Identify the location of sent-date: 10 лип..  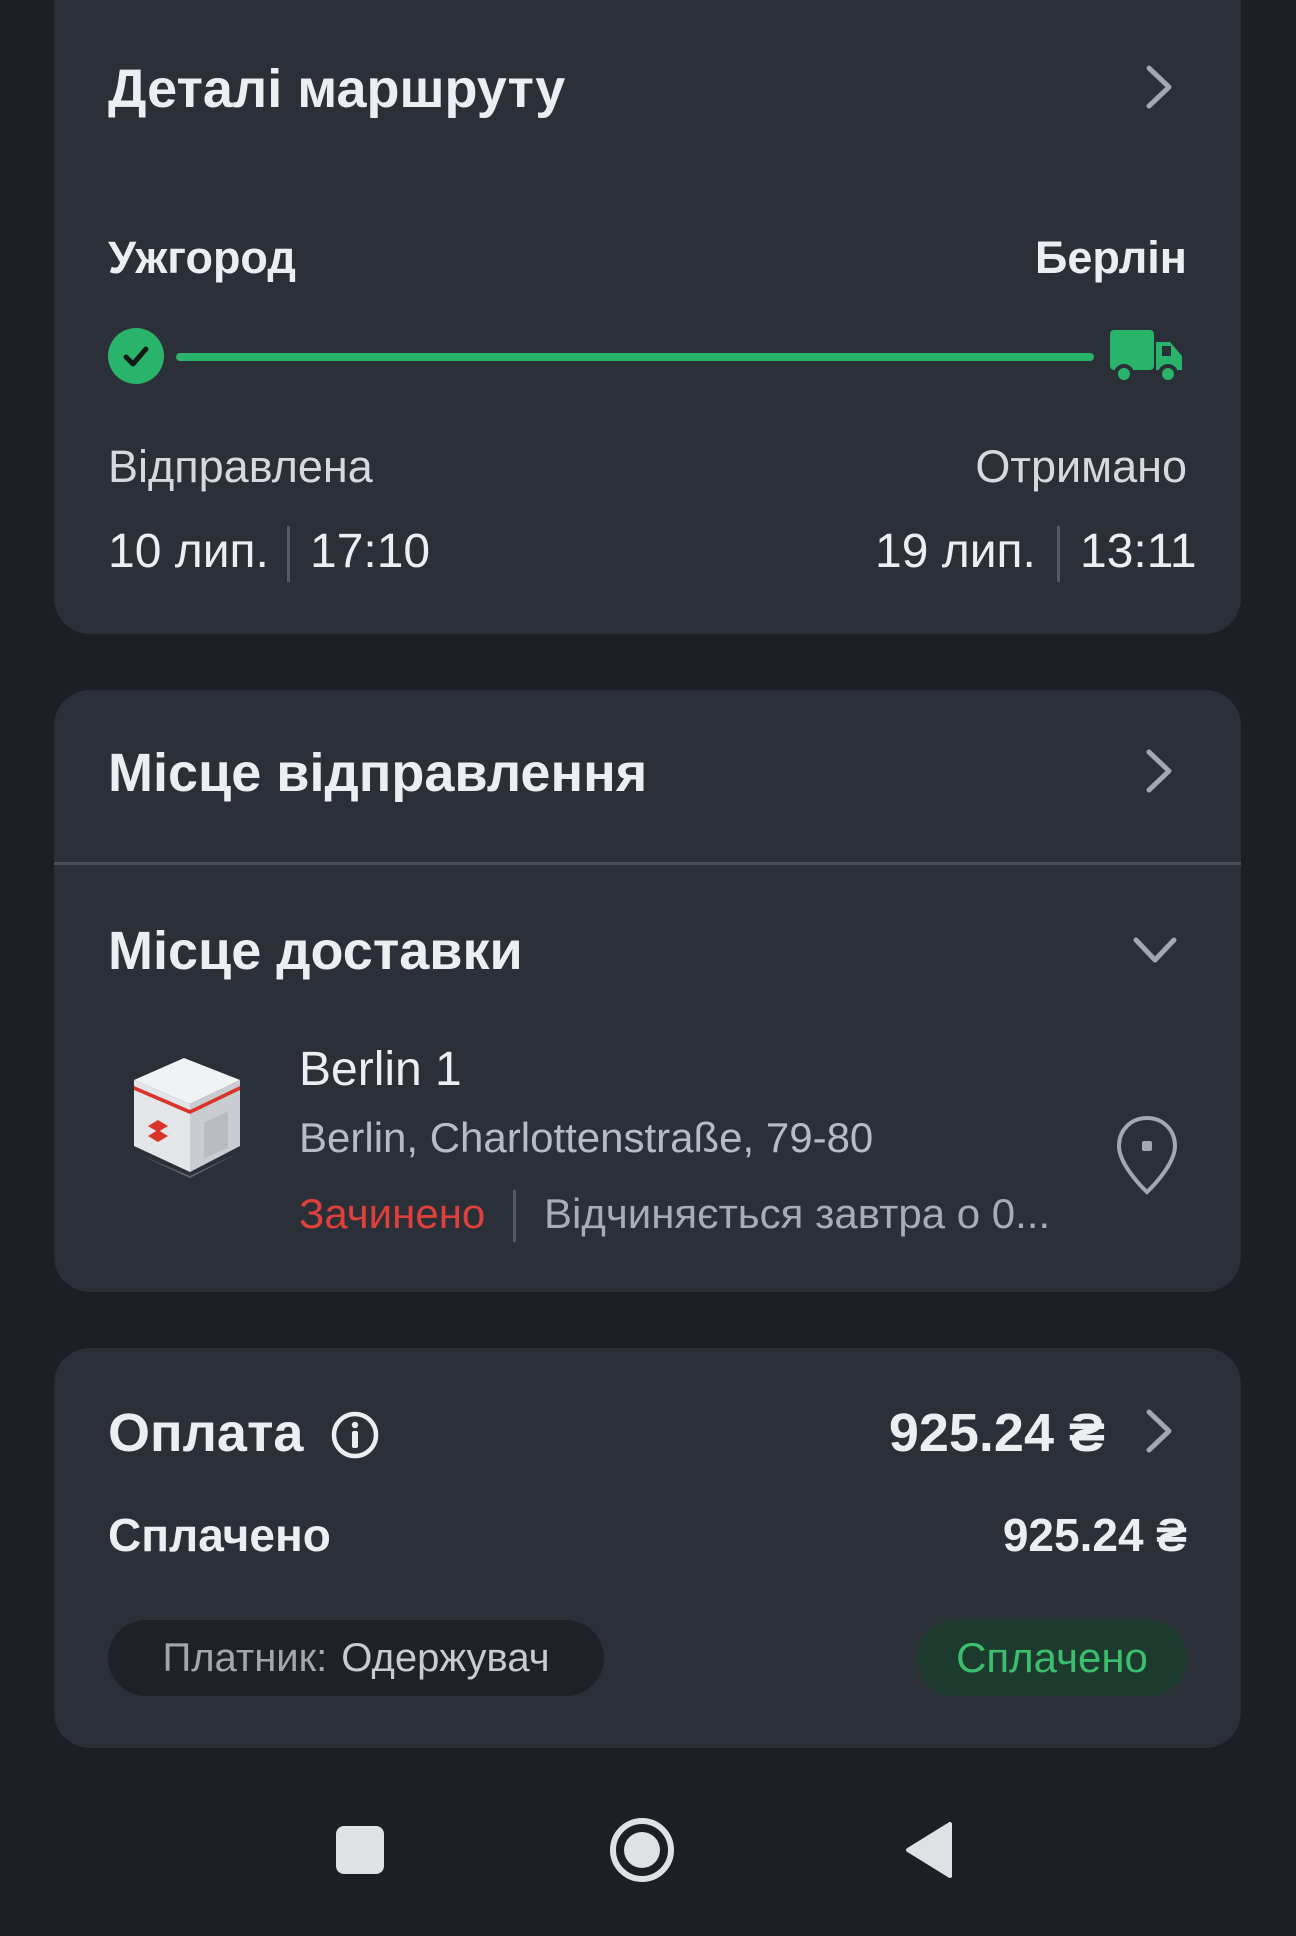
(188, 551).